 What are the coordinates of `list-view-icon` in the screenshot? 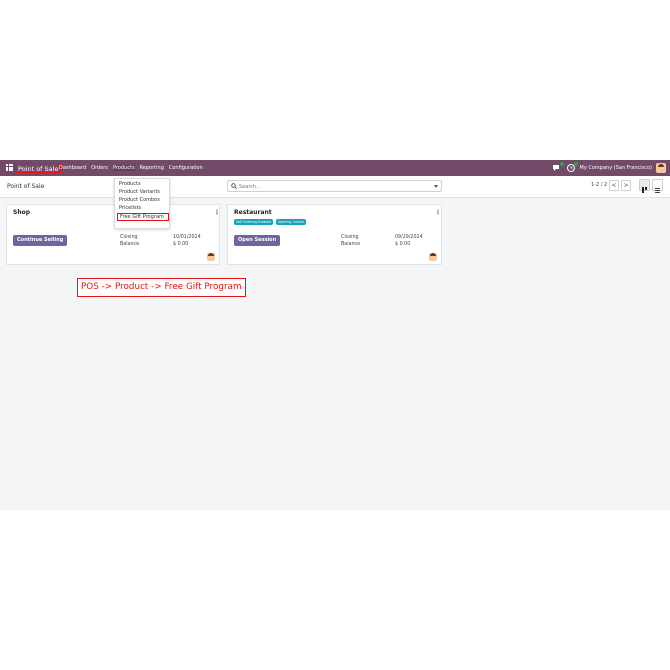 It's located at (657, 190).